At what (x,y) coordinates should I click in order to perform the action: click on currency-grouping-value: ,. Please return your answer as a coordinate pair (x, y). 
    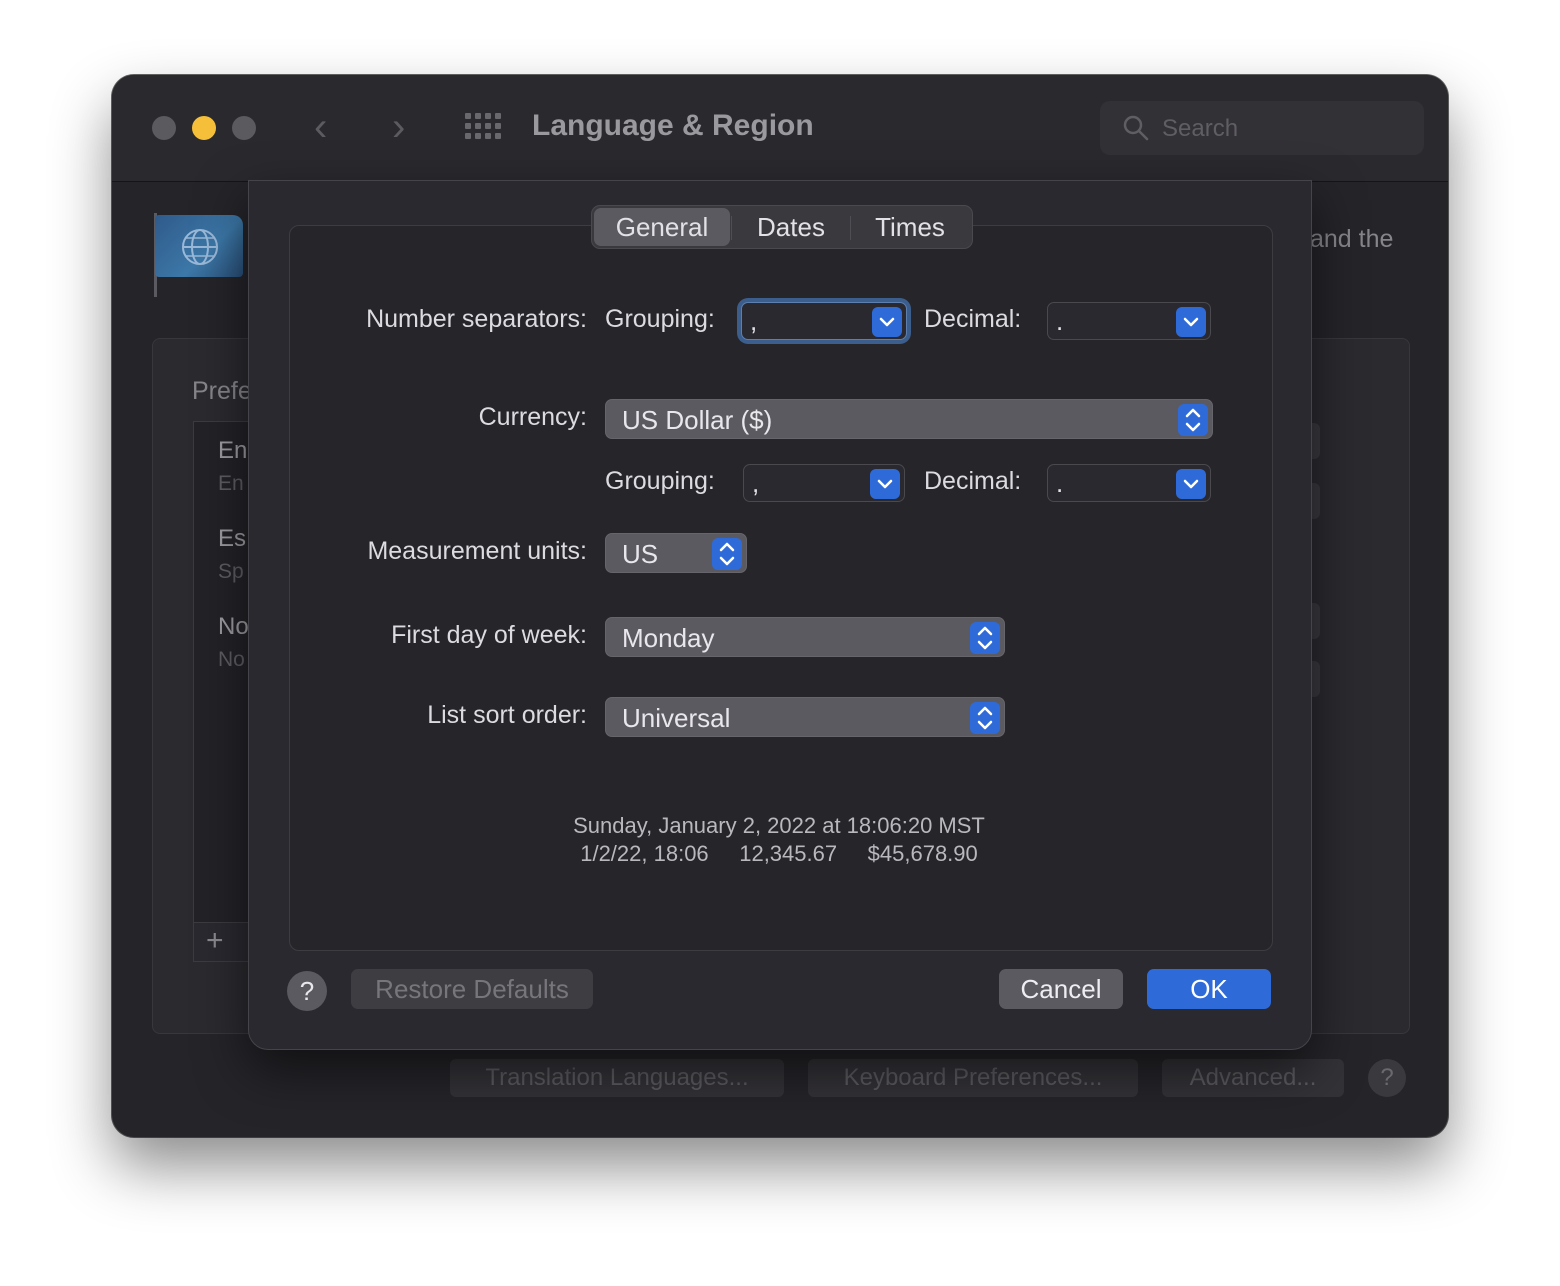
    Looking at the image, I should click on (756, 483).